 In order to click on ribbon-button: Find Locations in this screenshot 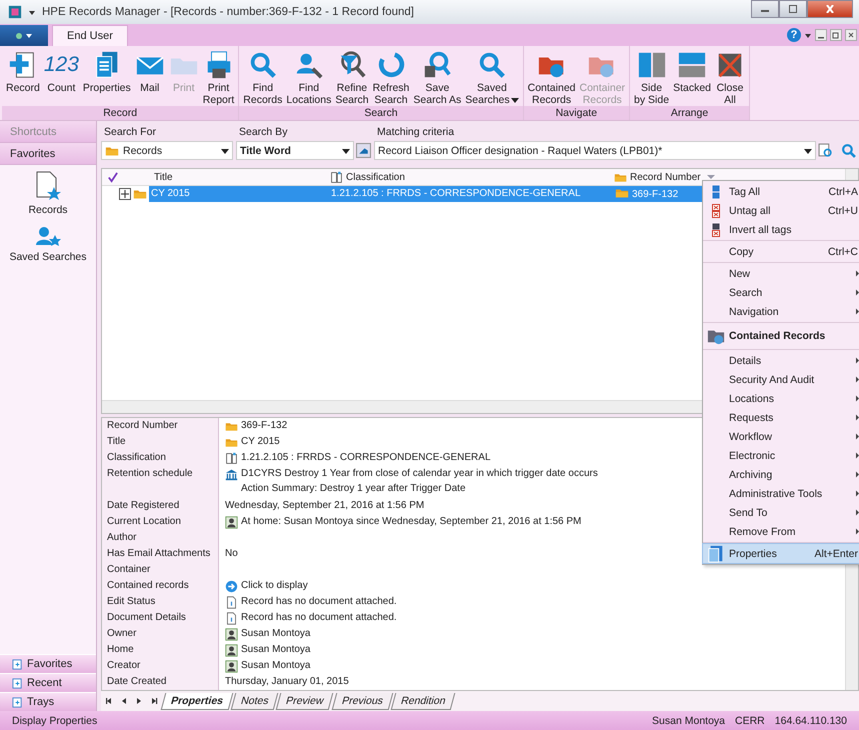, I will do `click(309, 78)`.